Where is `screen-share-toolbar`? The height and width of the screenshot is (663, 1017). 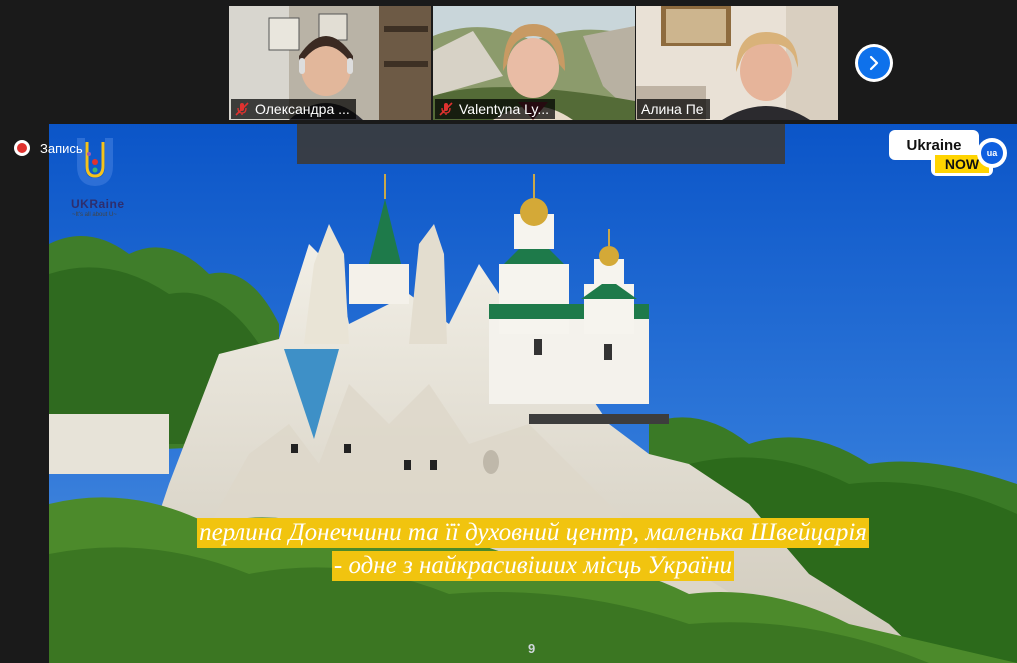 screen-share-toolbar is located at coordinates (541, 144).